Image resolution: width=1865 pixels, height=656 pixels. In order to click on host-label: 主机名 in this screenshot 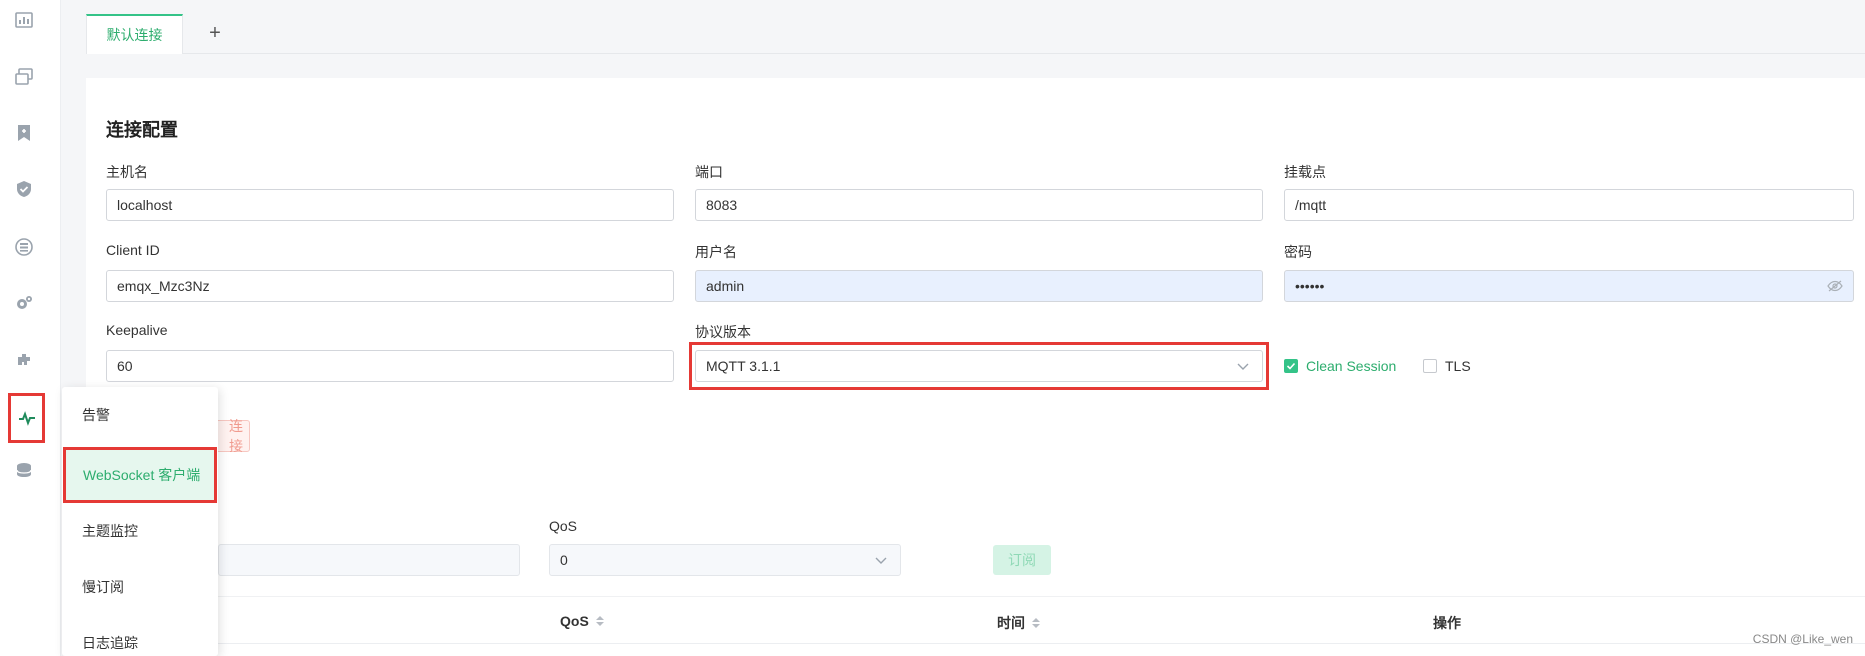, I will do `click(127, 172)`.